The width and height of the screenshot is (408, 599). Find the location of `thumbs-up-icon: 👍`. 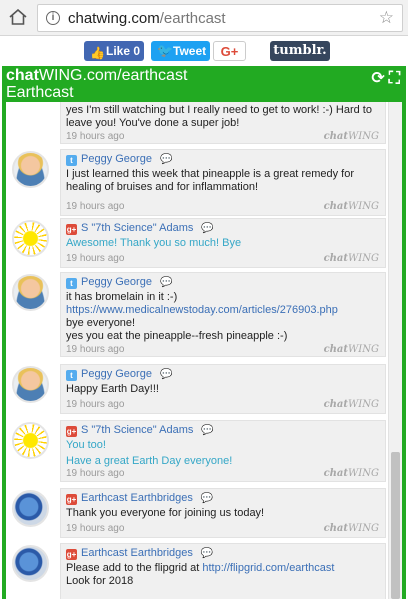

thumbs-up-icon: 👍 is located at coordinates (97, 53).